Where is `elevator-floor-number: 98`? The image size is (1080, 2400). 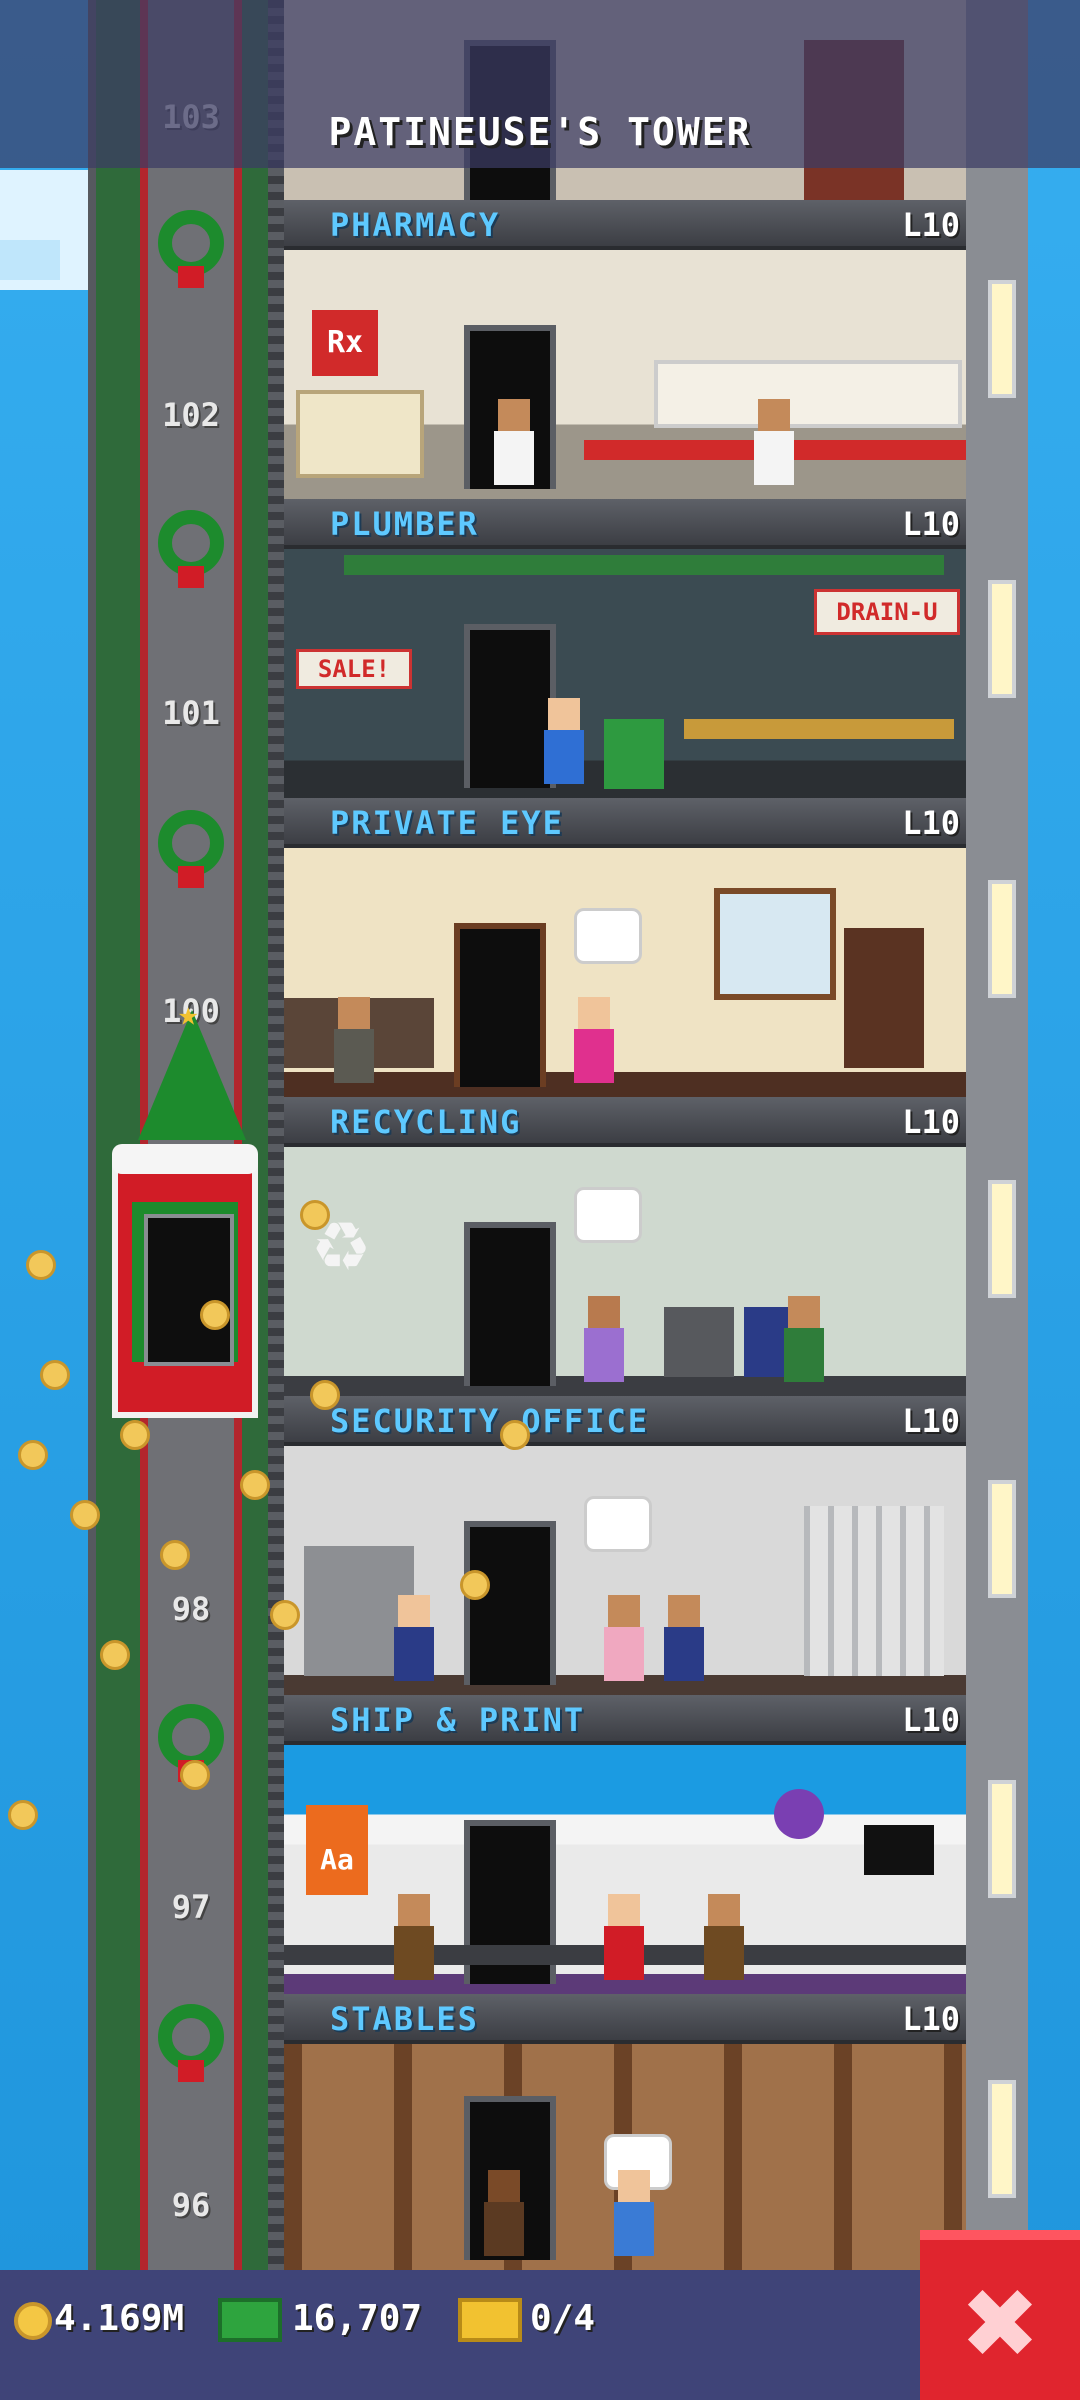
elevator-floor-number: 98 is located at coordinates (191, 1609).